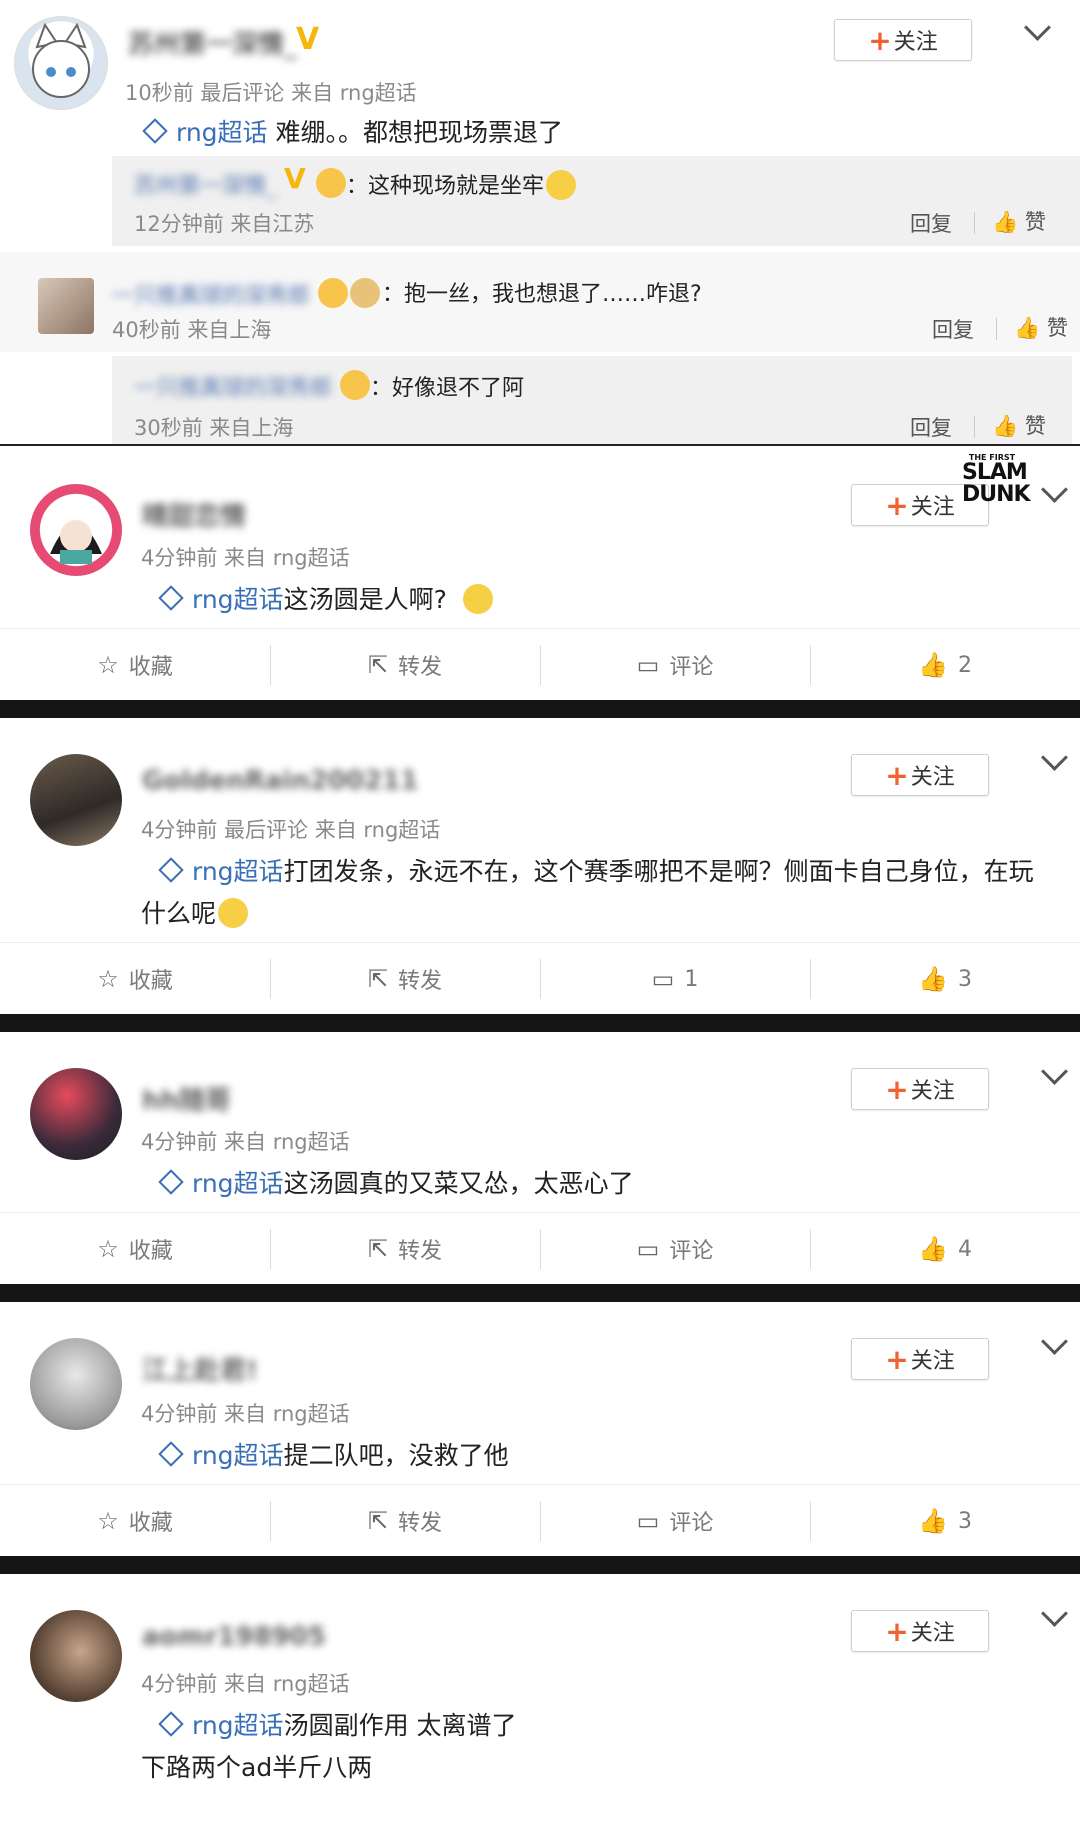 This screenshot has width=1080, height=1829. I want to click on action-bar: ☆ 收藏 ⇱ 转发 ▭ 评论 👍 3, so click(540, 1521).